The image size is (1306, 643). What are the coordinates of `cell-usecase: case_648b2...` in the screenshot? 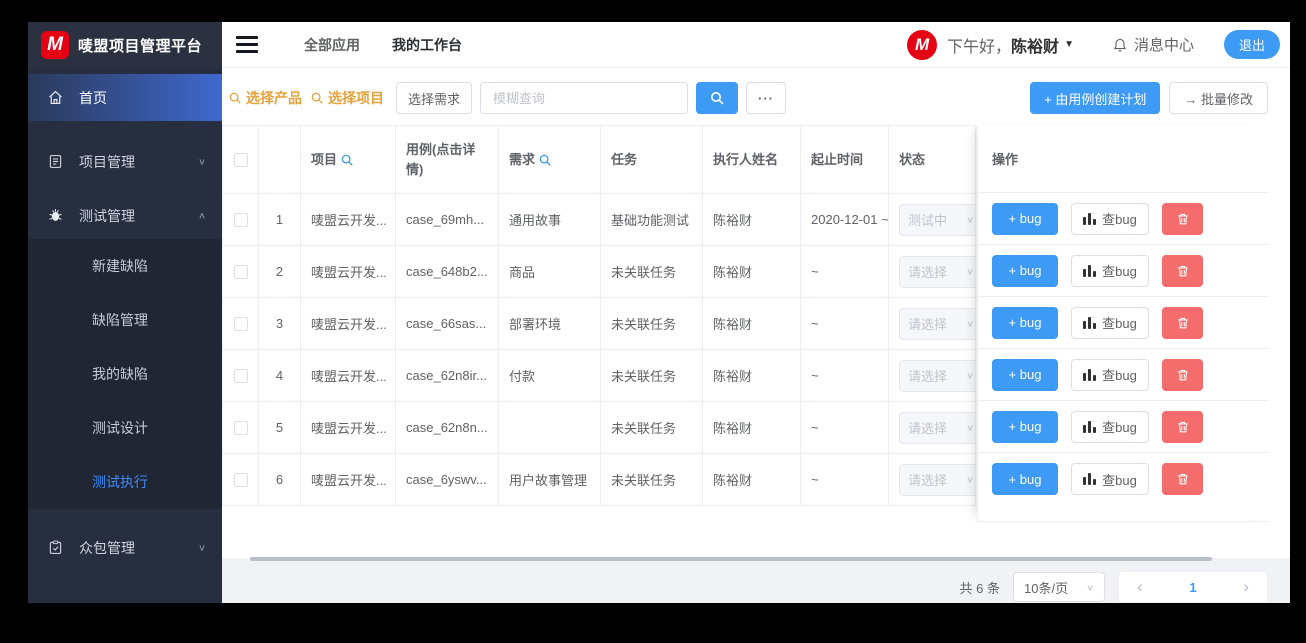 It's located at (447, 272).